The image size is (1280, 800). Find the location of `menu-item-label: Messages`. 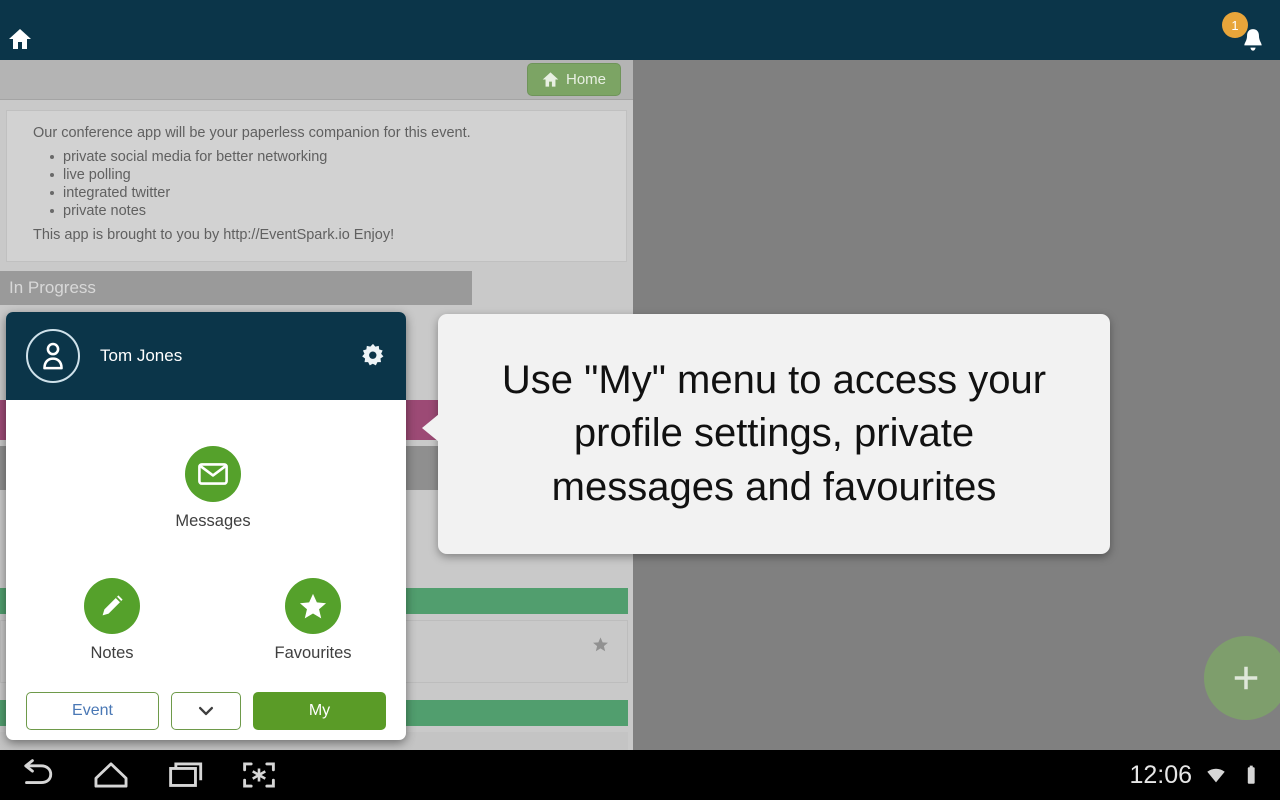

menu-item-label: Messages is located at coordinates (213, 521).